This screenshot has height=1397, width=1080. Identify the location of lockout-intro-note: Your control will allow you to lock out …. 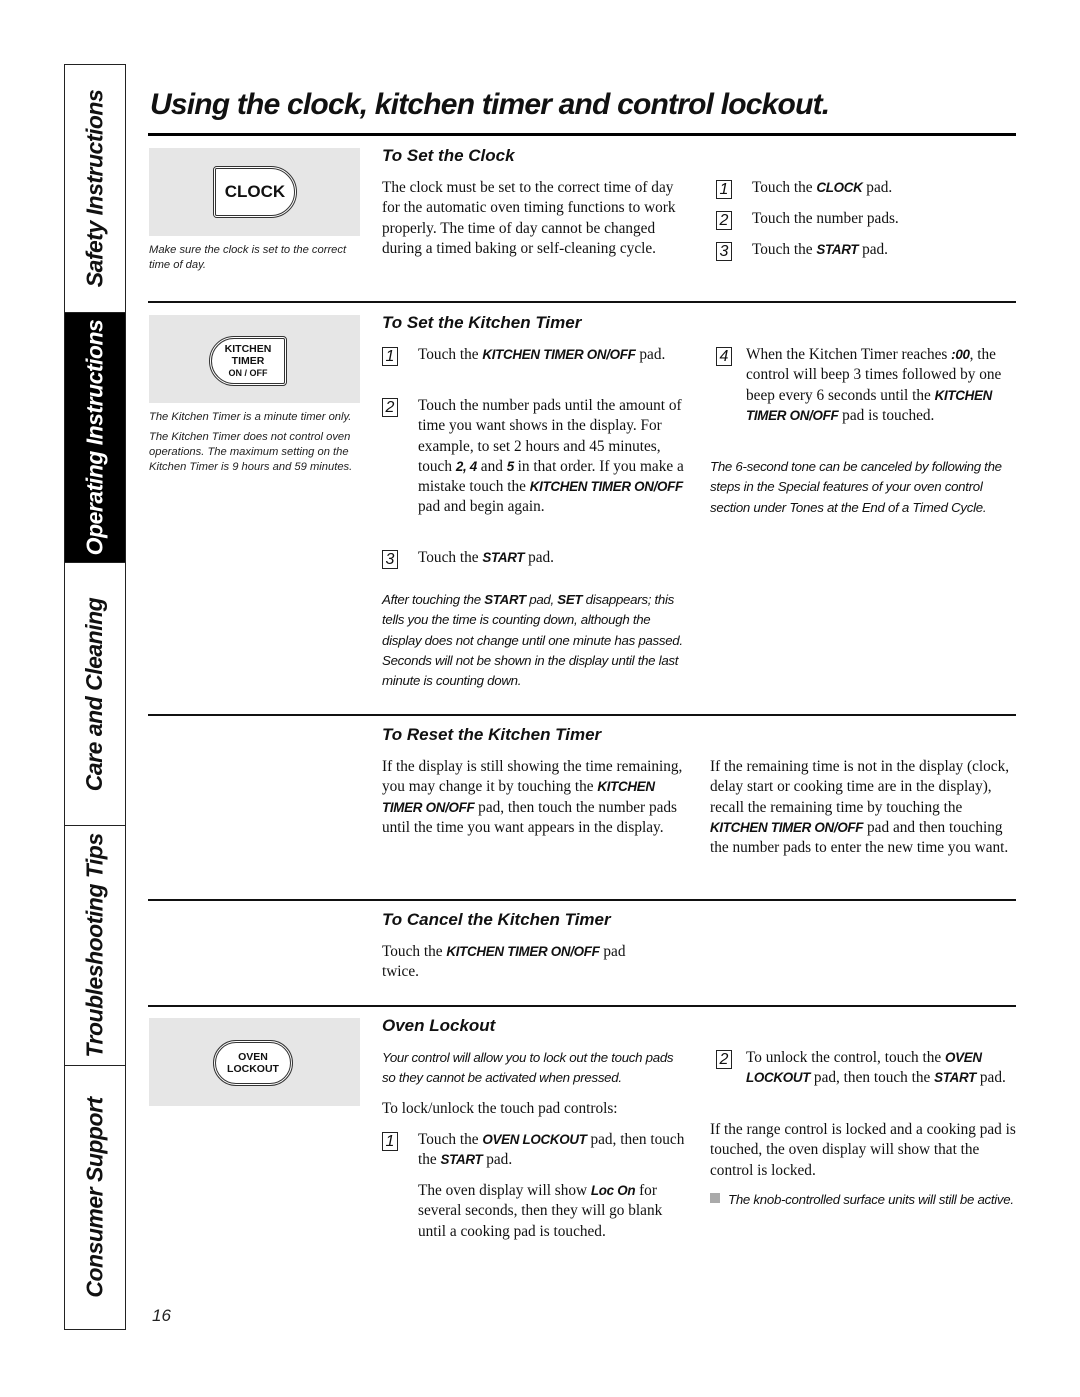
(528, 1068).